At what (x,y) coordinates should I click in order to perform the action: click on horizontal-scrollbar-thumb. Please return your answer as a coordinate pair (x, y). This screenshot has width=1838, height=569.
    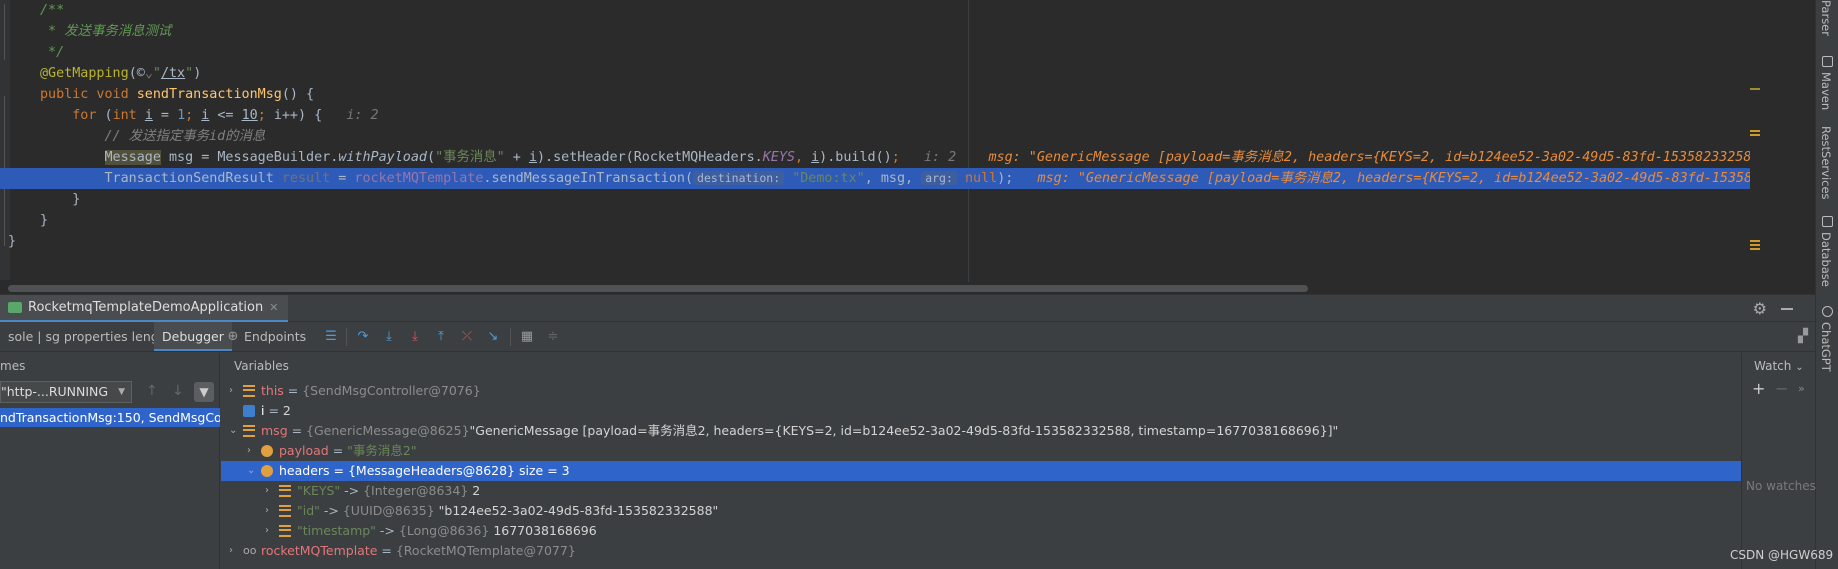
    Looking at the image, I should click on (658, 288).